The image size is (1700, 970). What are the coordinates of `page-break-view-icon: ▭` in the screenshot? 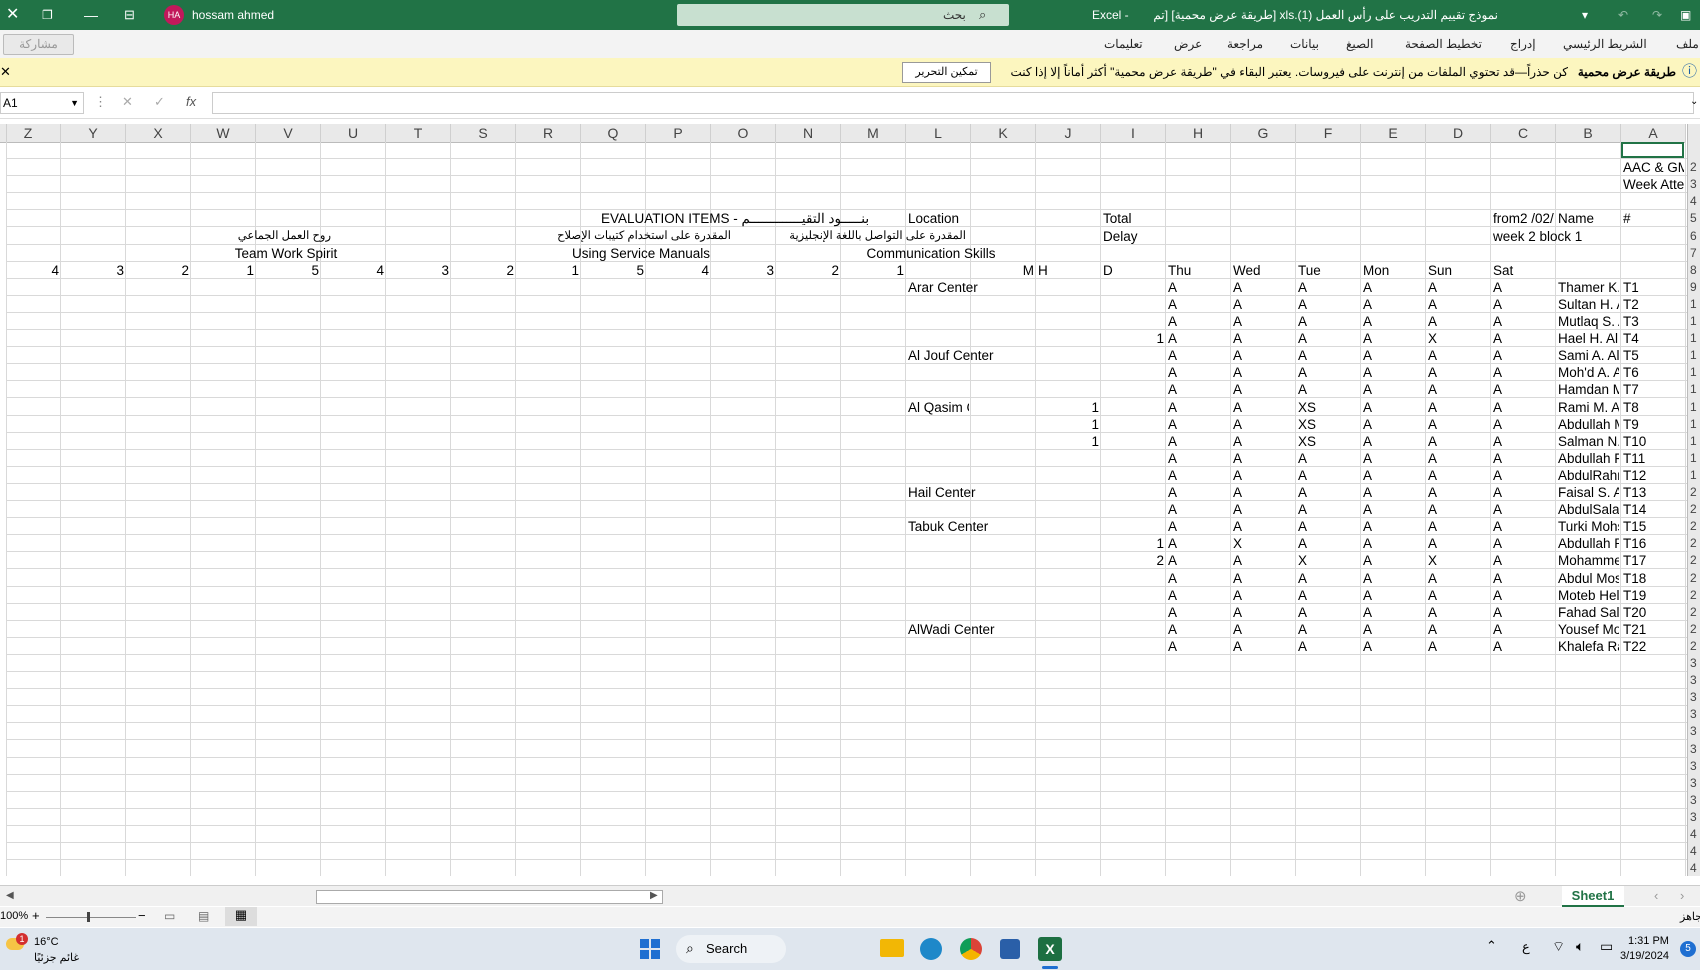 It's located at (169, 916).